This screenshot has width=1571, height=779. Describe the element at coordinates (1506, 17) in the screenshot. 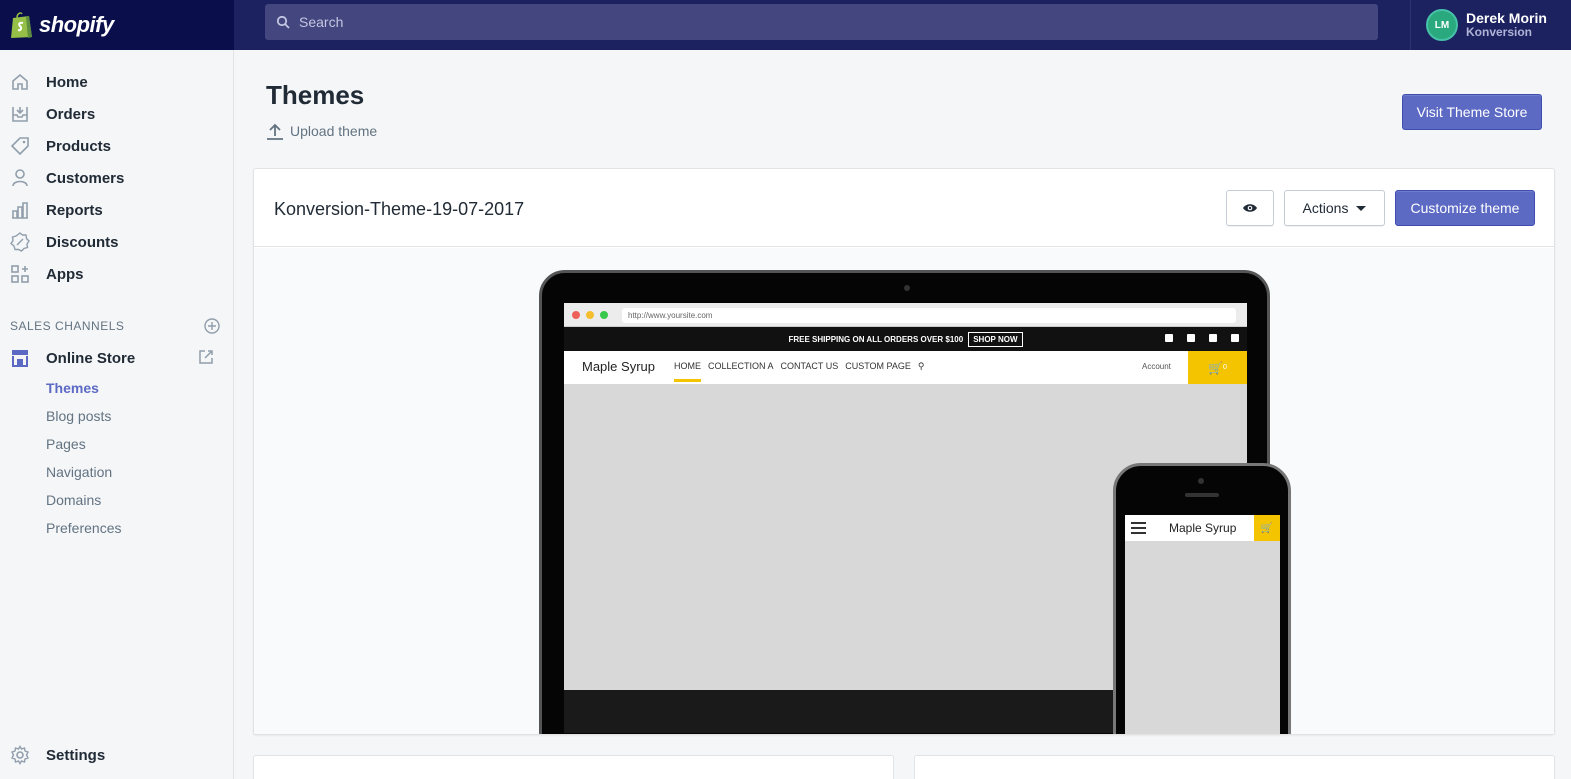

I see `user-name: Derek Morin` at that location.